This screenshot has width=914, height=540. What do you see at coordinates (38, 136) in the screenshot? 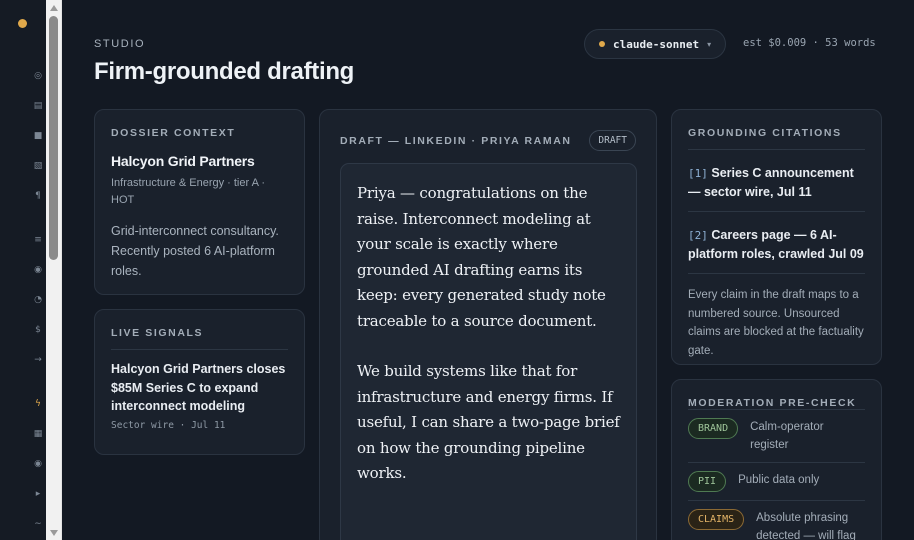
I see `square-icon: ■` at bounding box center [38, 136].